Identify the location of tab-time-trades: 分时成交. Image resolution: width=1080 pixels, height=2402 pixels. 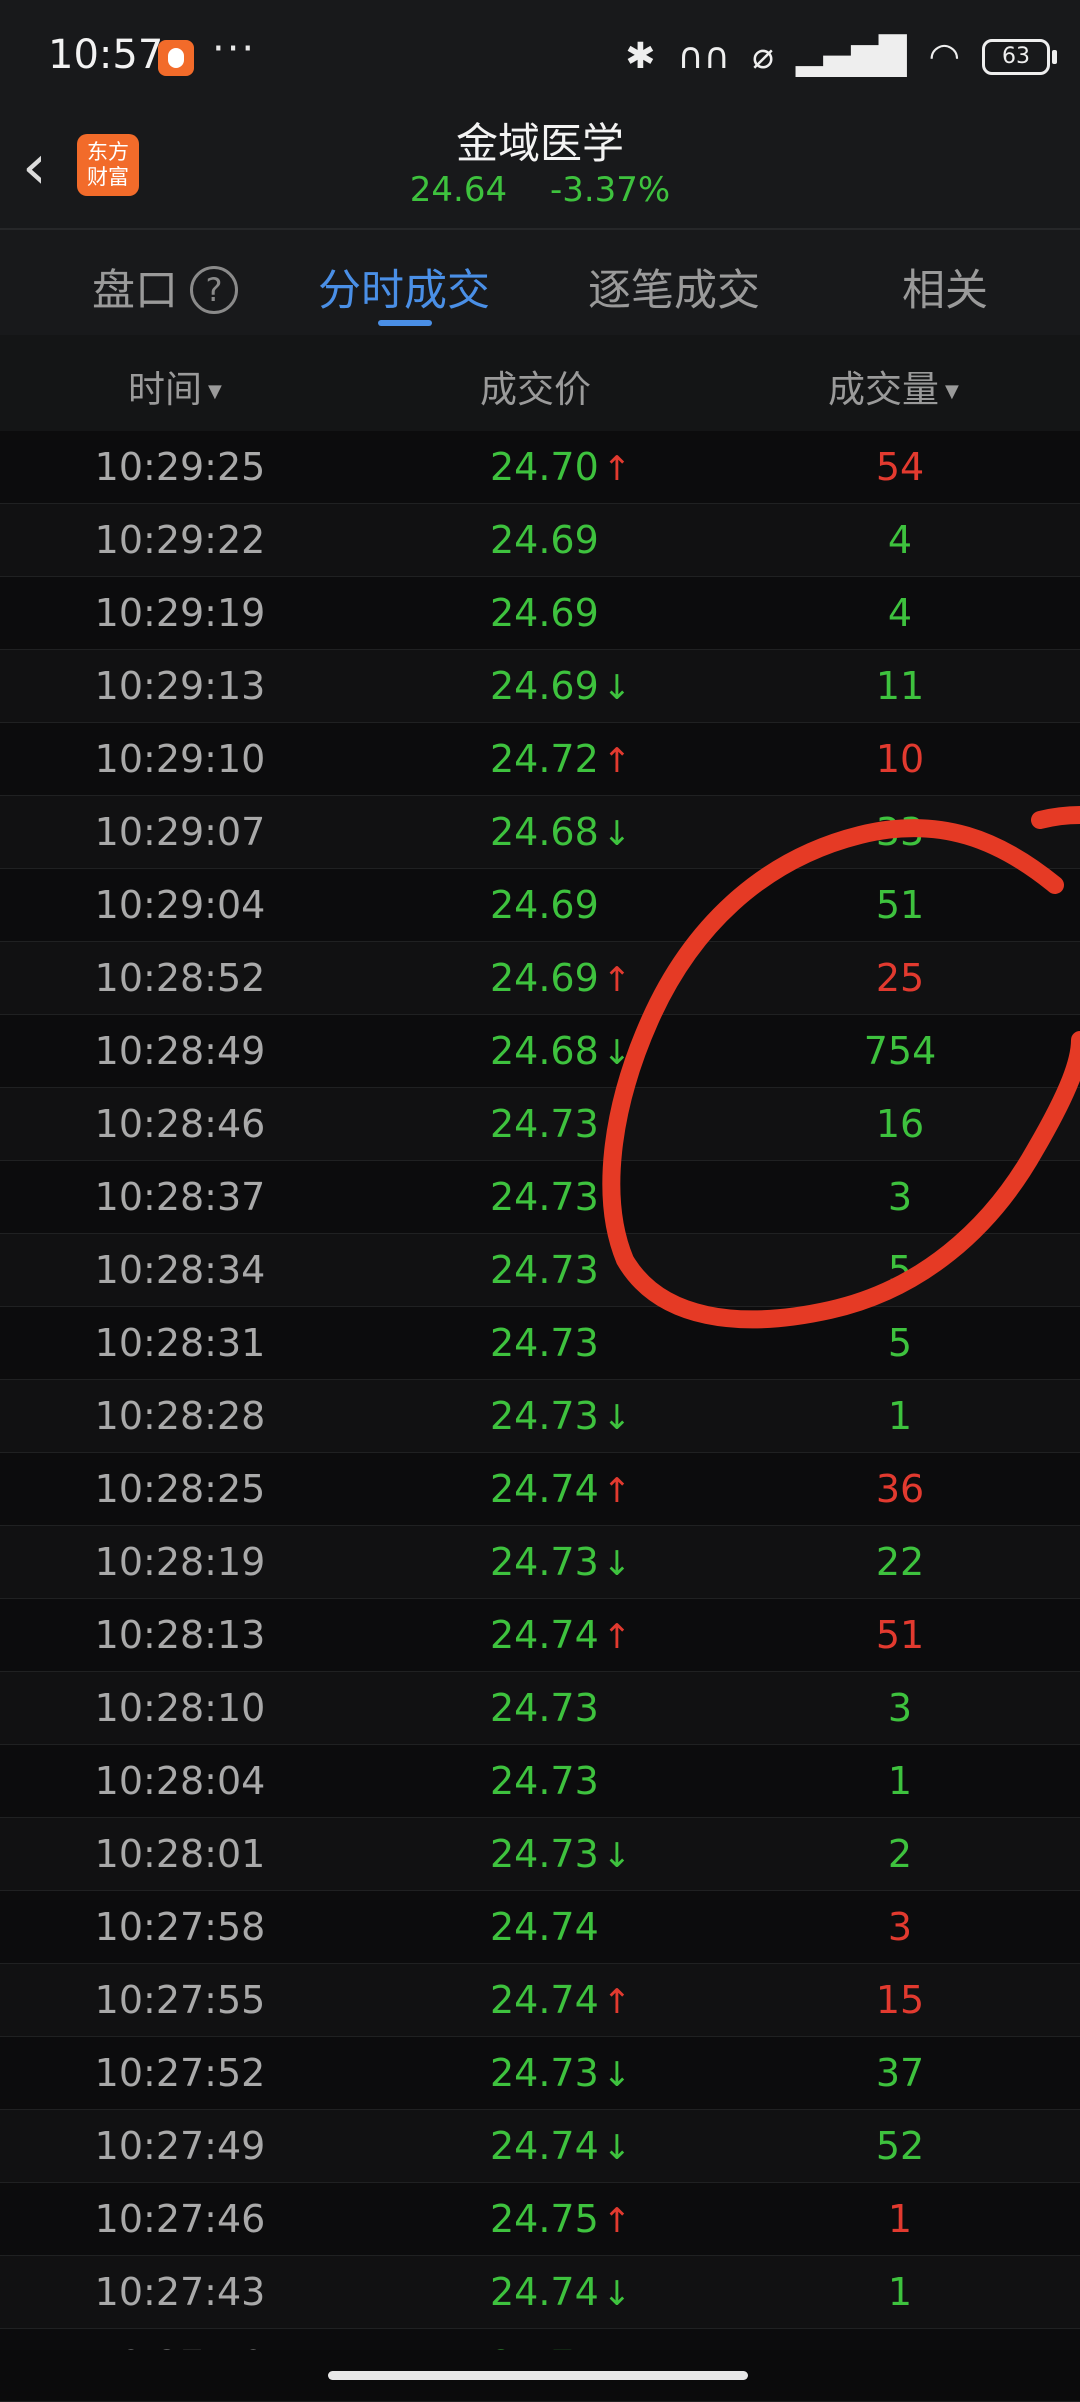
(404, 287).